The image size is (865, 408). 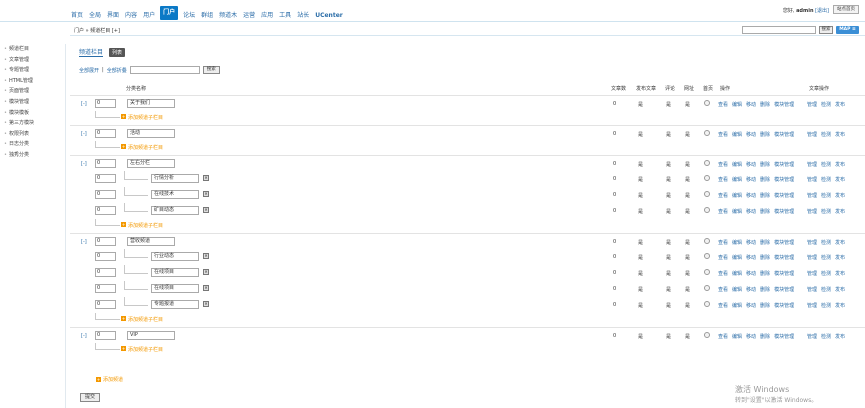 What do you see at coordinates (207, 16) in the screenshot?
I see `nav-item: 群组` at bounding box center [207, 16].